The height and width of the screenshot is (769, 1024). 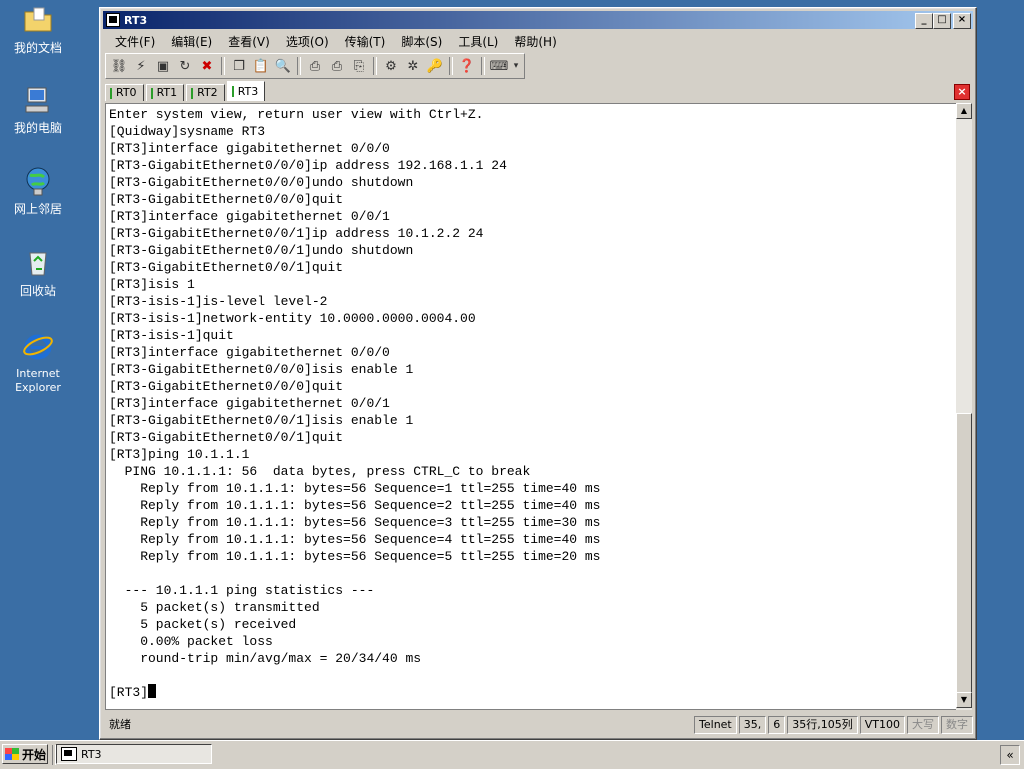 What do you see at coordinates (218, 624) in the screenshot?
I see `terminal-line: 5 packet(s) received` at bounding box center [218, 624].